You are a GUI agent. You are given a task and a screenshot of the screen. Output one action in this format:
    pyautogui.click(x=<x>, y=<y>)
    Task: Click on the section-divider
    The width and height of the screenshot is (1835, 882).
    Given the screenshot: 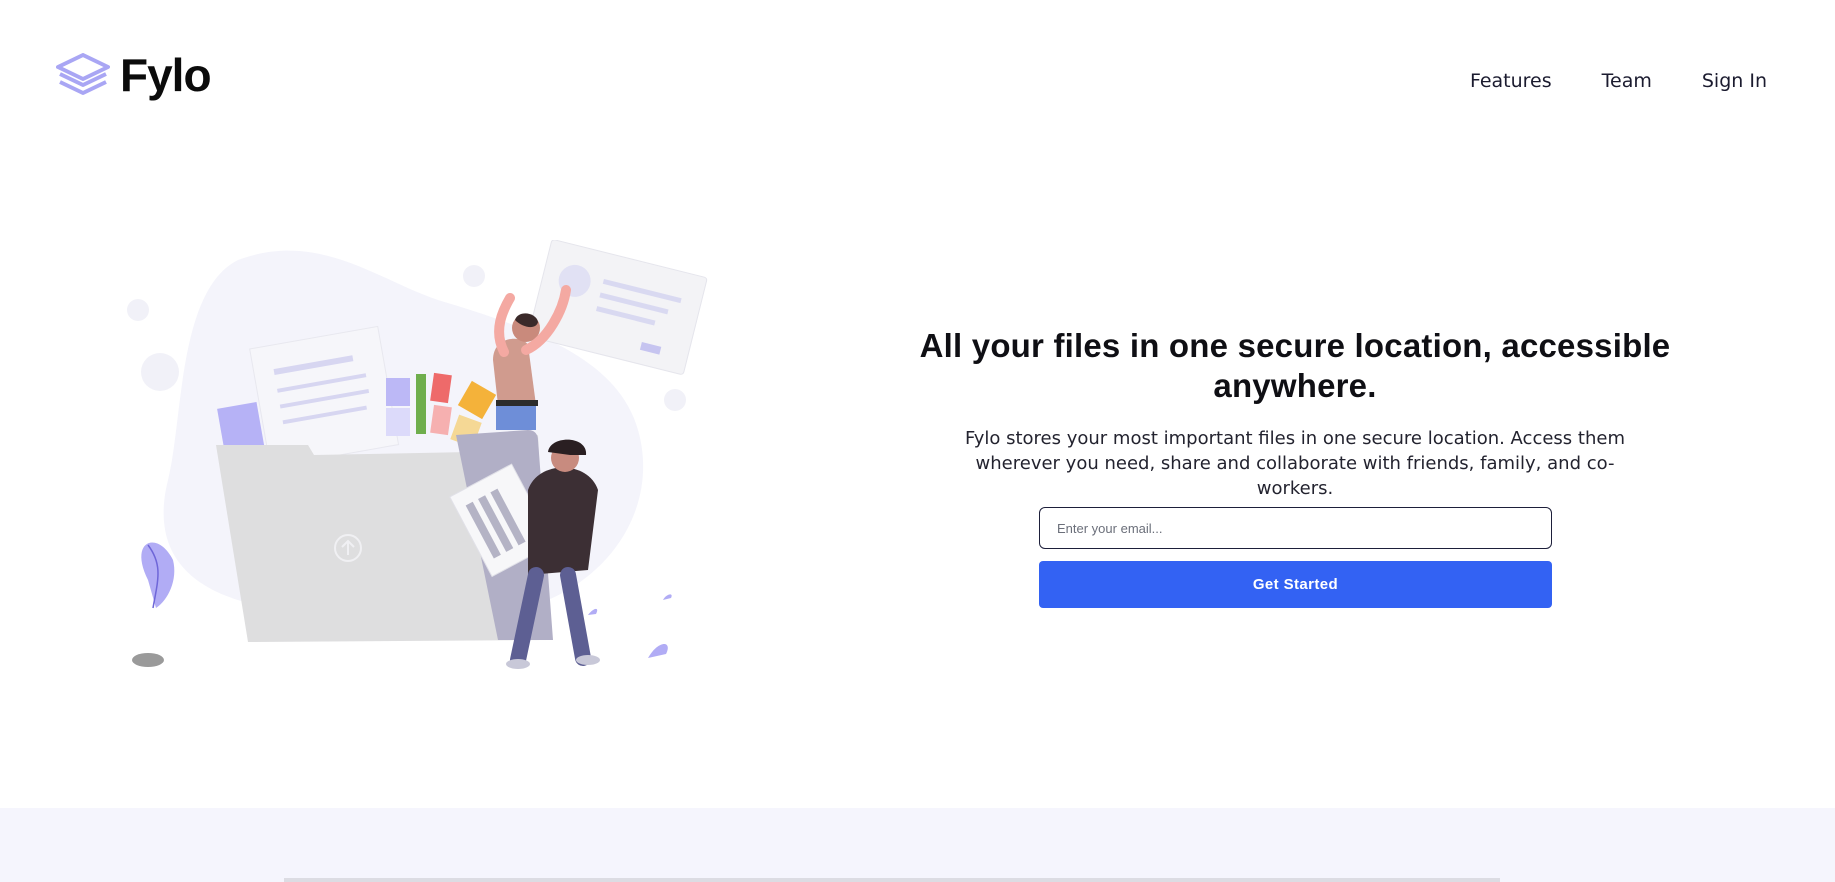 What is the action you would take?
    pyautogui.click(x=892, y=880)
    